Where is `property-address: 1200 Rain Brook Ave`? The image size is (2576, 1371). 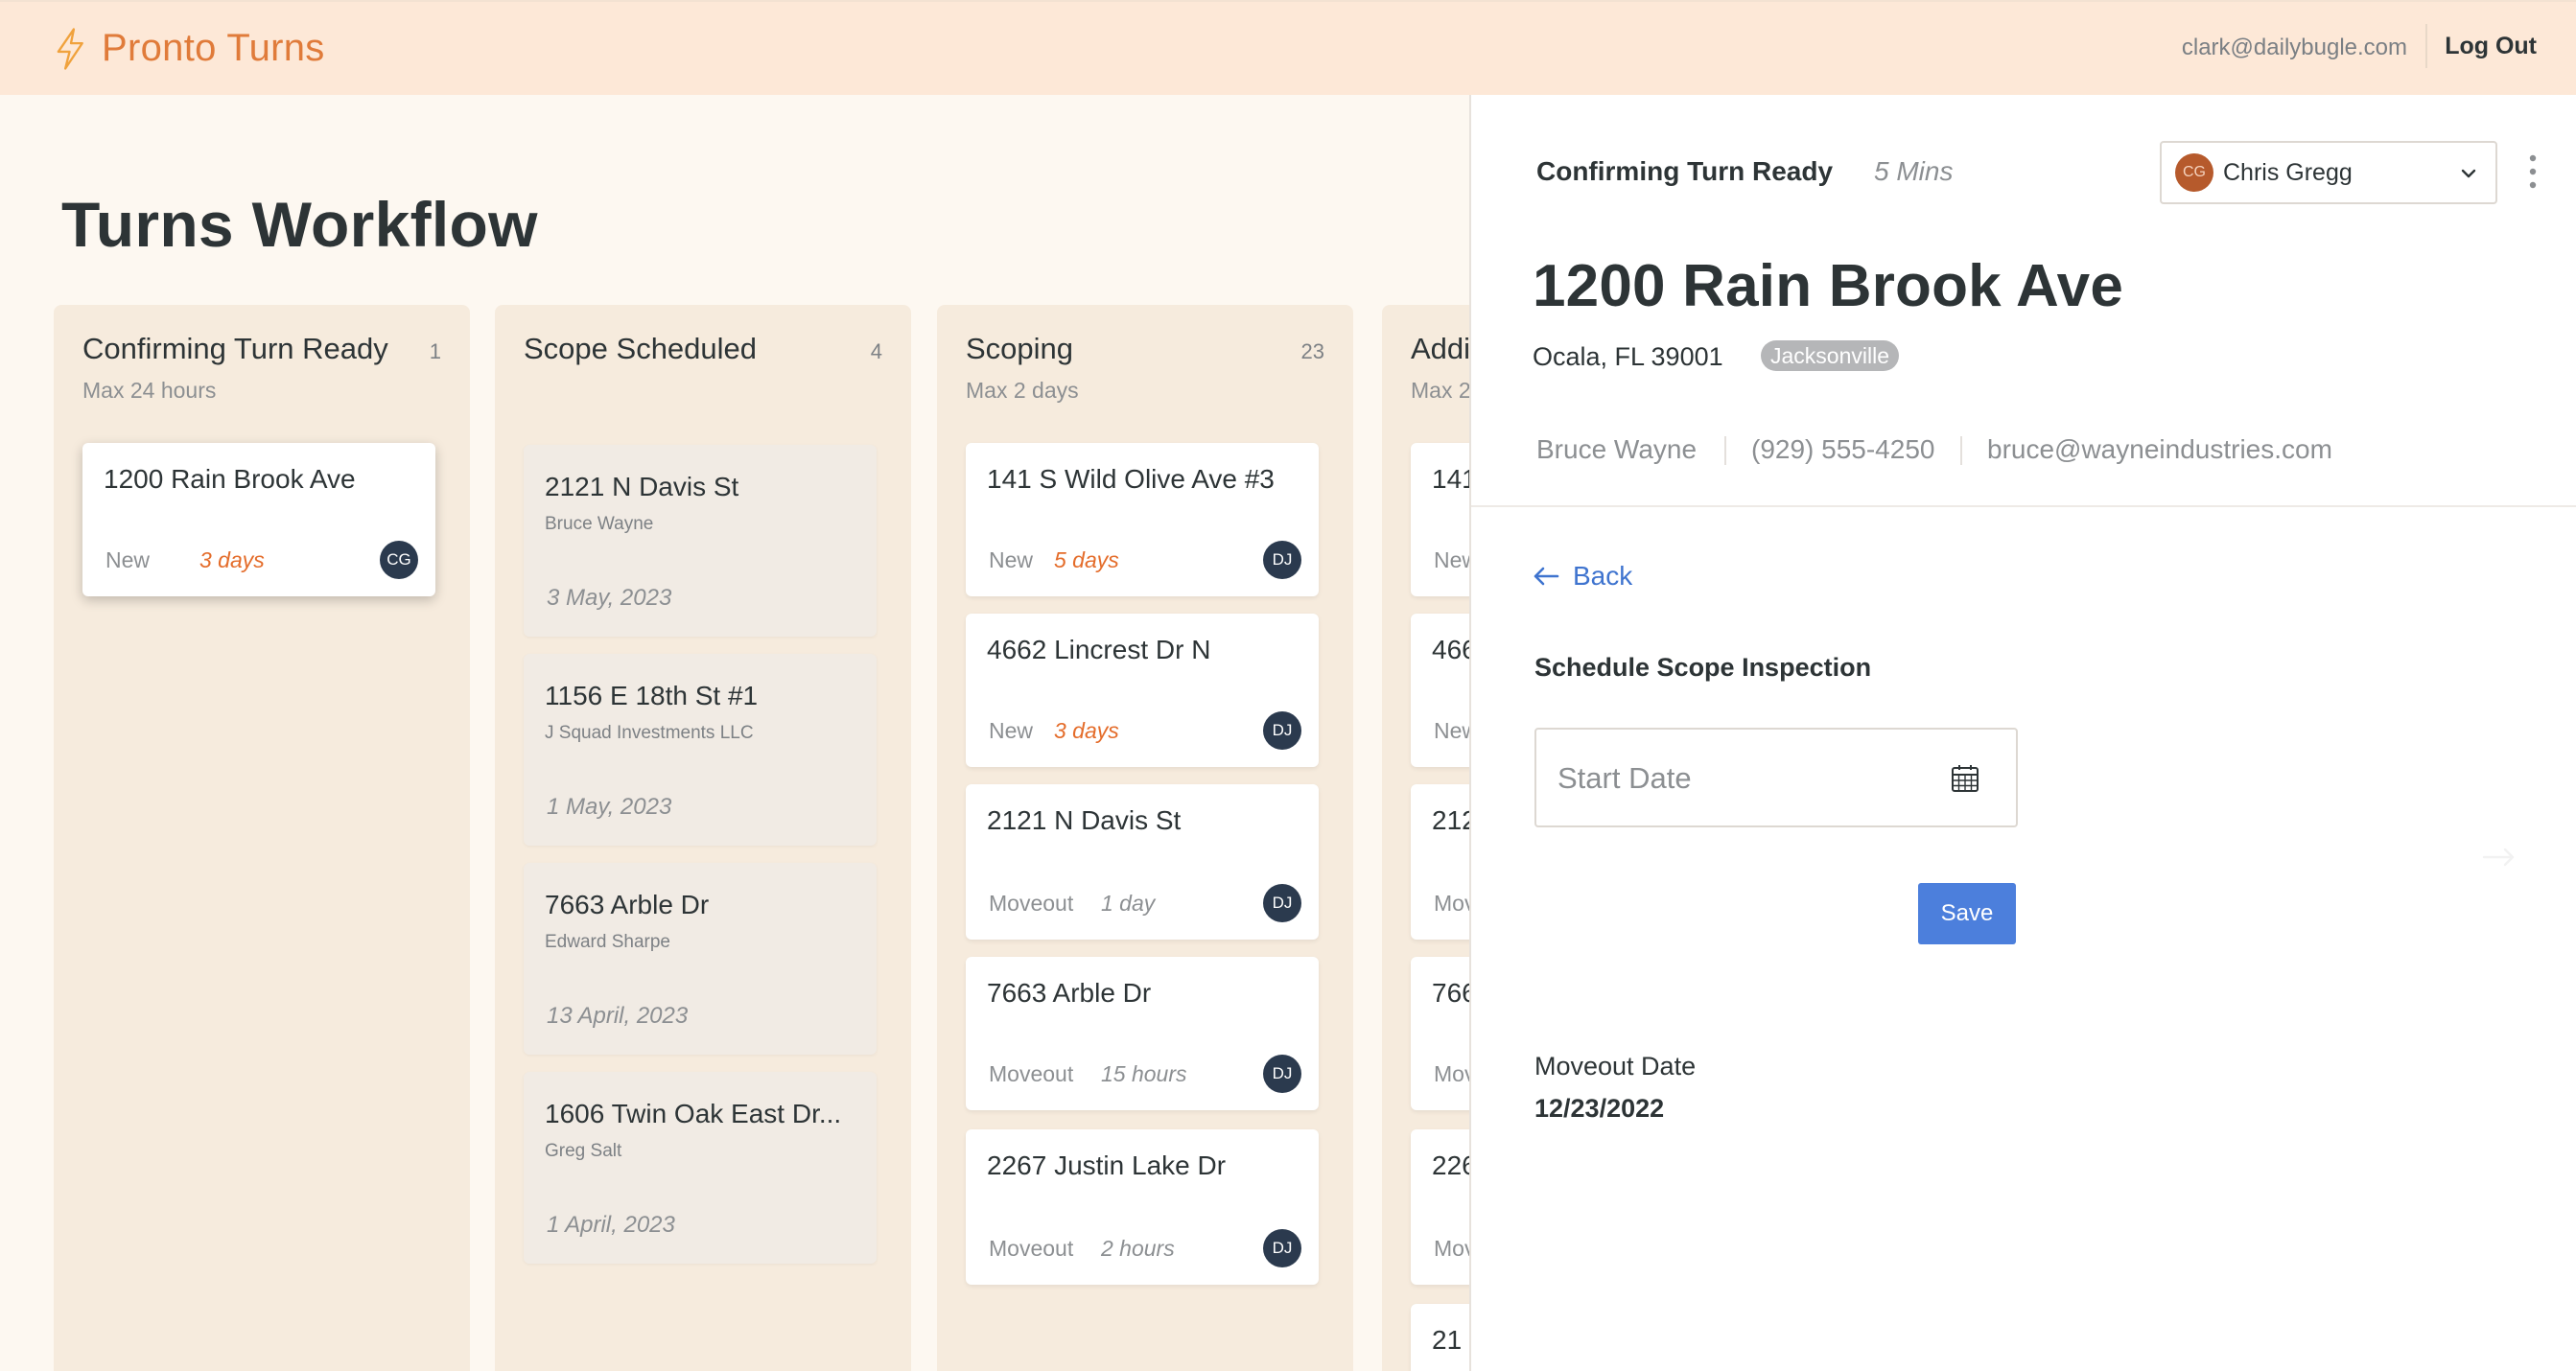 property-address: 1200 Rain Brook Ave is located at coordinates (1828, 286).